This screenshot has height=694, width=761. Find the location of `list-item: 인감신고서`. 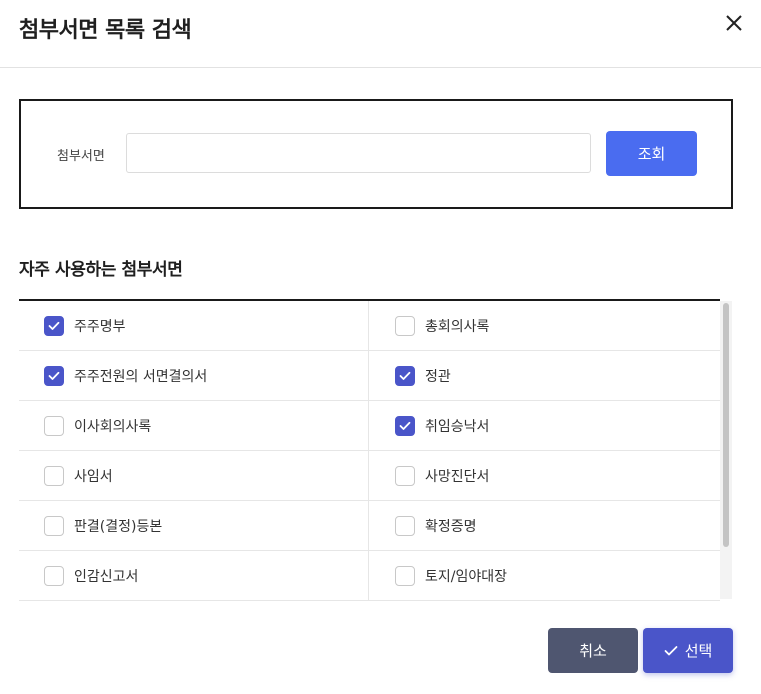

list-item: 인감신고서 is located at coordinates (194, 575).